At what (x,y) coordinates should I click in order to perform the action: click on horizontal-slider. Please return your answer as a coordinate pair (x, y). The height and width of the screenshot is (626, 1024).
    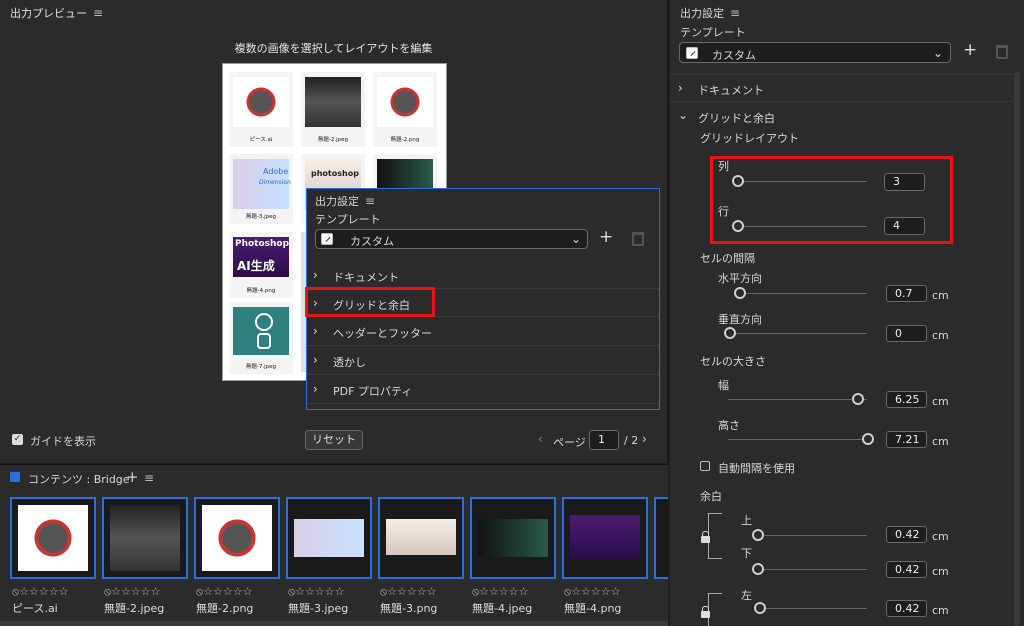
    Looking at the image, I should click on (801, 293).